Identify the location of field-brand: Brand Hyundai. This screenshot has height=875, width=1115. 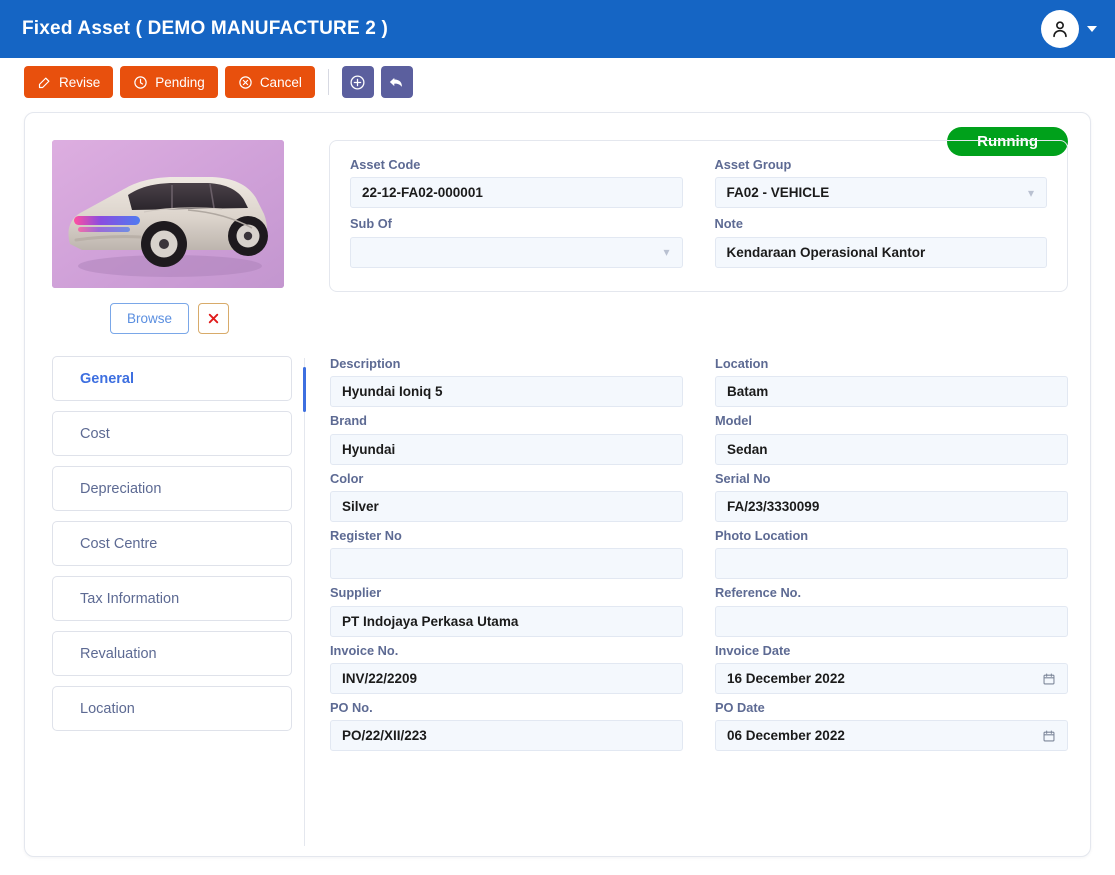
(506, 439).